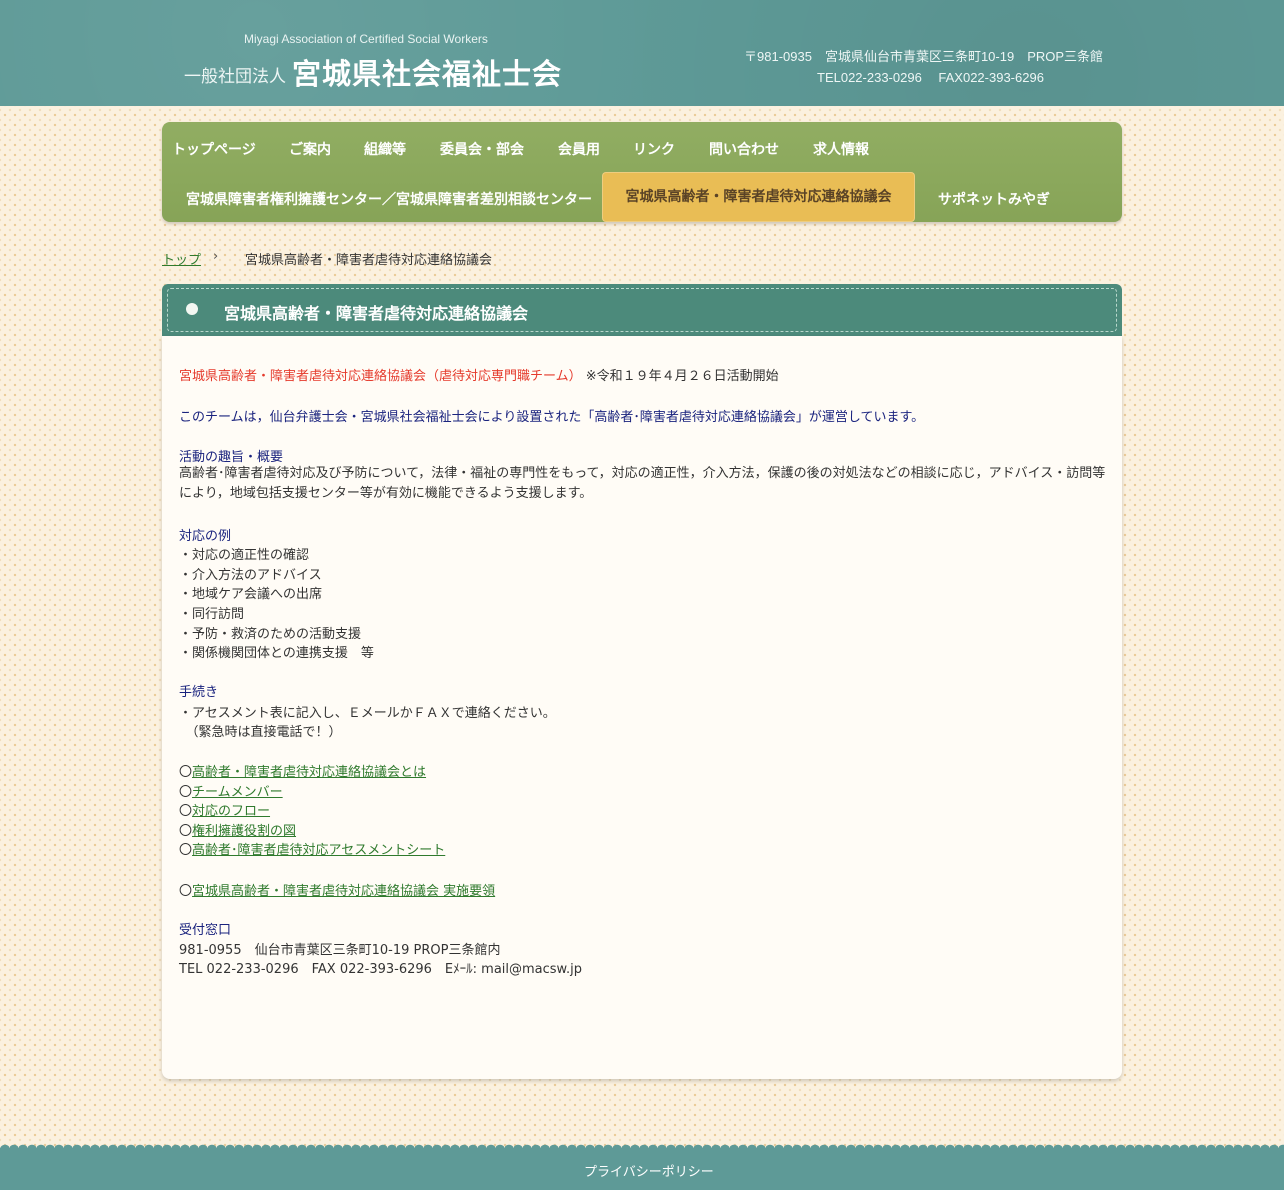 The image size is (1284, 1190). I want to click on header-address: 〒981-0935 宮城県仙台市青葉区三条町10-19 PROP三条館, so click(924, 56).